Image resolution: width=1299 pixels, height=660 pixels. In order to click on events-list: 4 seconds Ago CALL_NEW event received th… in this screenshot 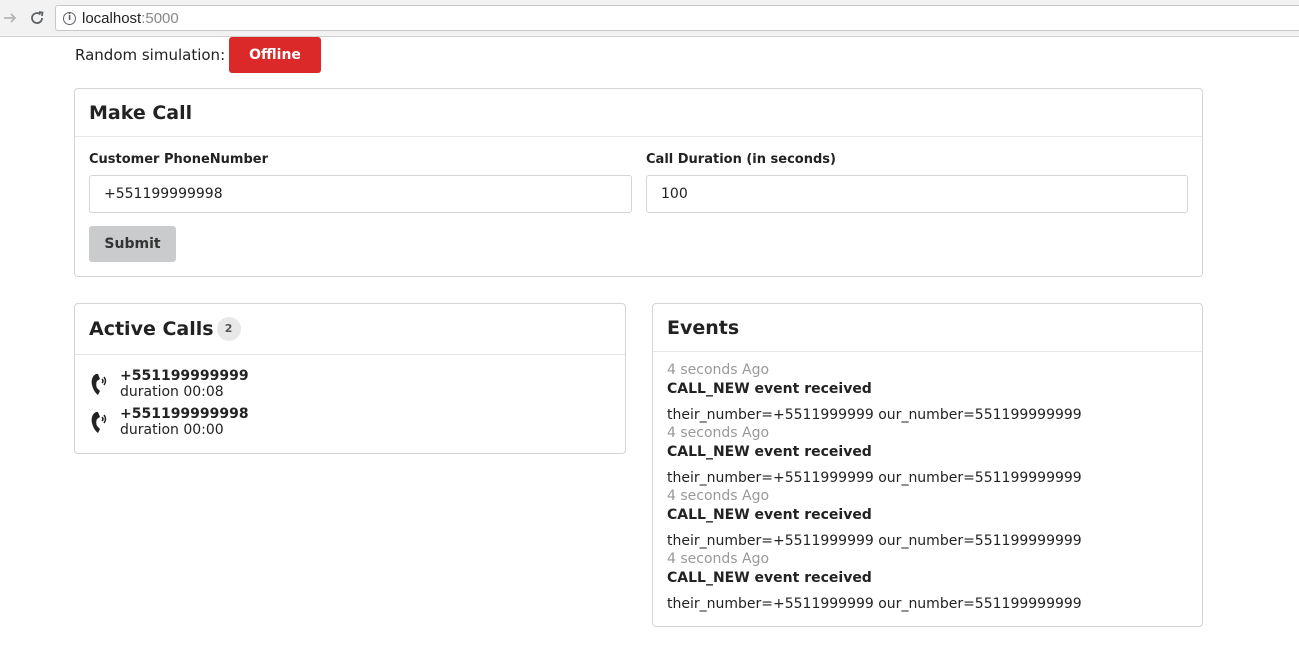, I will do `click(874, 487)`.